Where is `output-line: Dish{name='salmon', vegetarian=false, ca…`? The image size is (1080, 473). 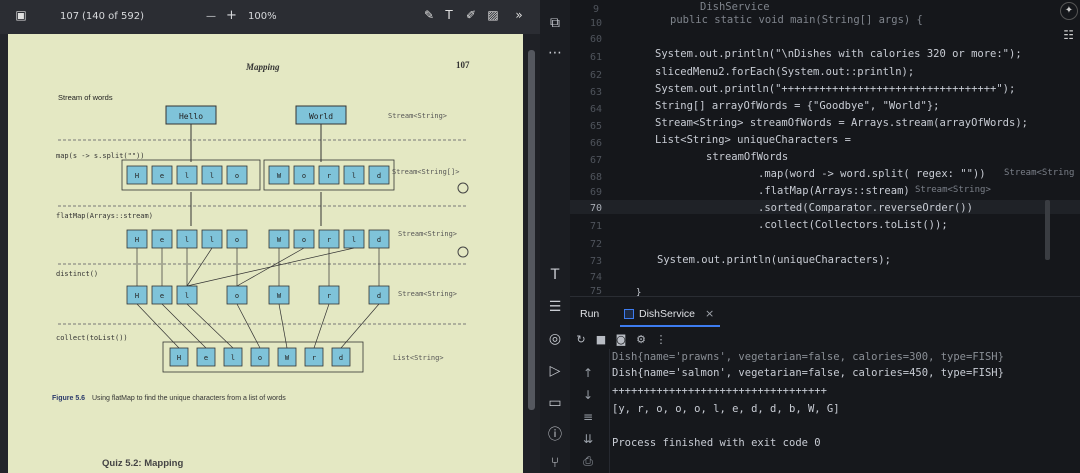 output-line: Dish{name='salmon', vegetarian=false, ca… is located at coordinates (808, 373).